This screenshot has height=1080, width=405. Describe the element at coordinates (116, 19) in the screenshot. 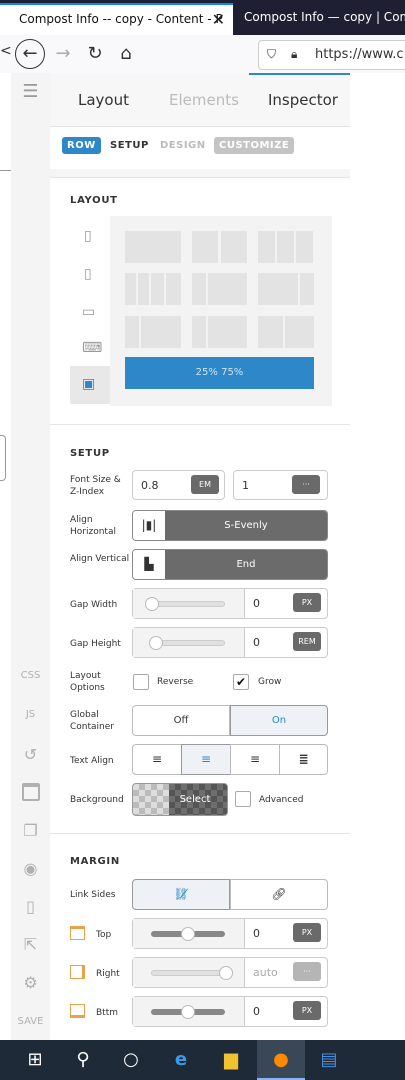

I see `browser-tab-active: Compost Info -- copy - Content - P ✕` at that location.